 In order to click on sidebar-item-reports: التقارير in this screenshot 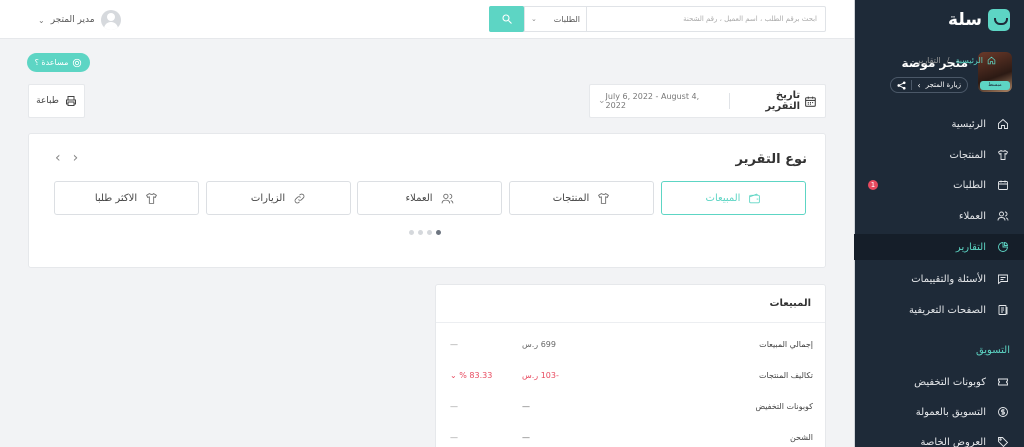, I will do `click(939, 247)`.